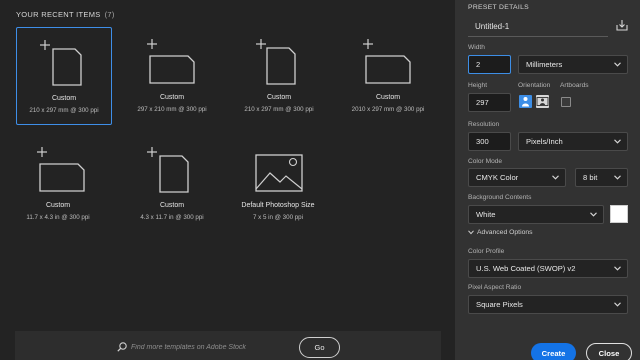  I want to click on width-input: 2, so click(489, 64).